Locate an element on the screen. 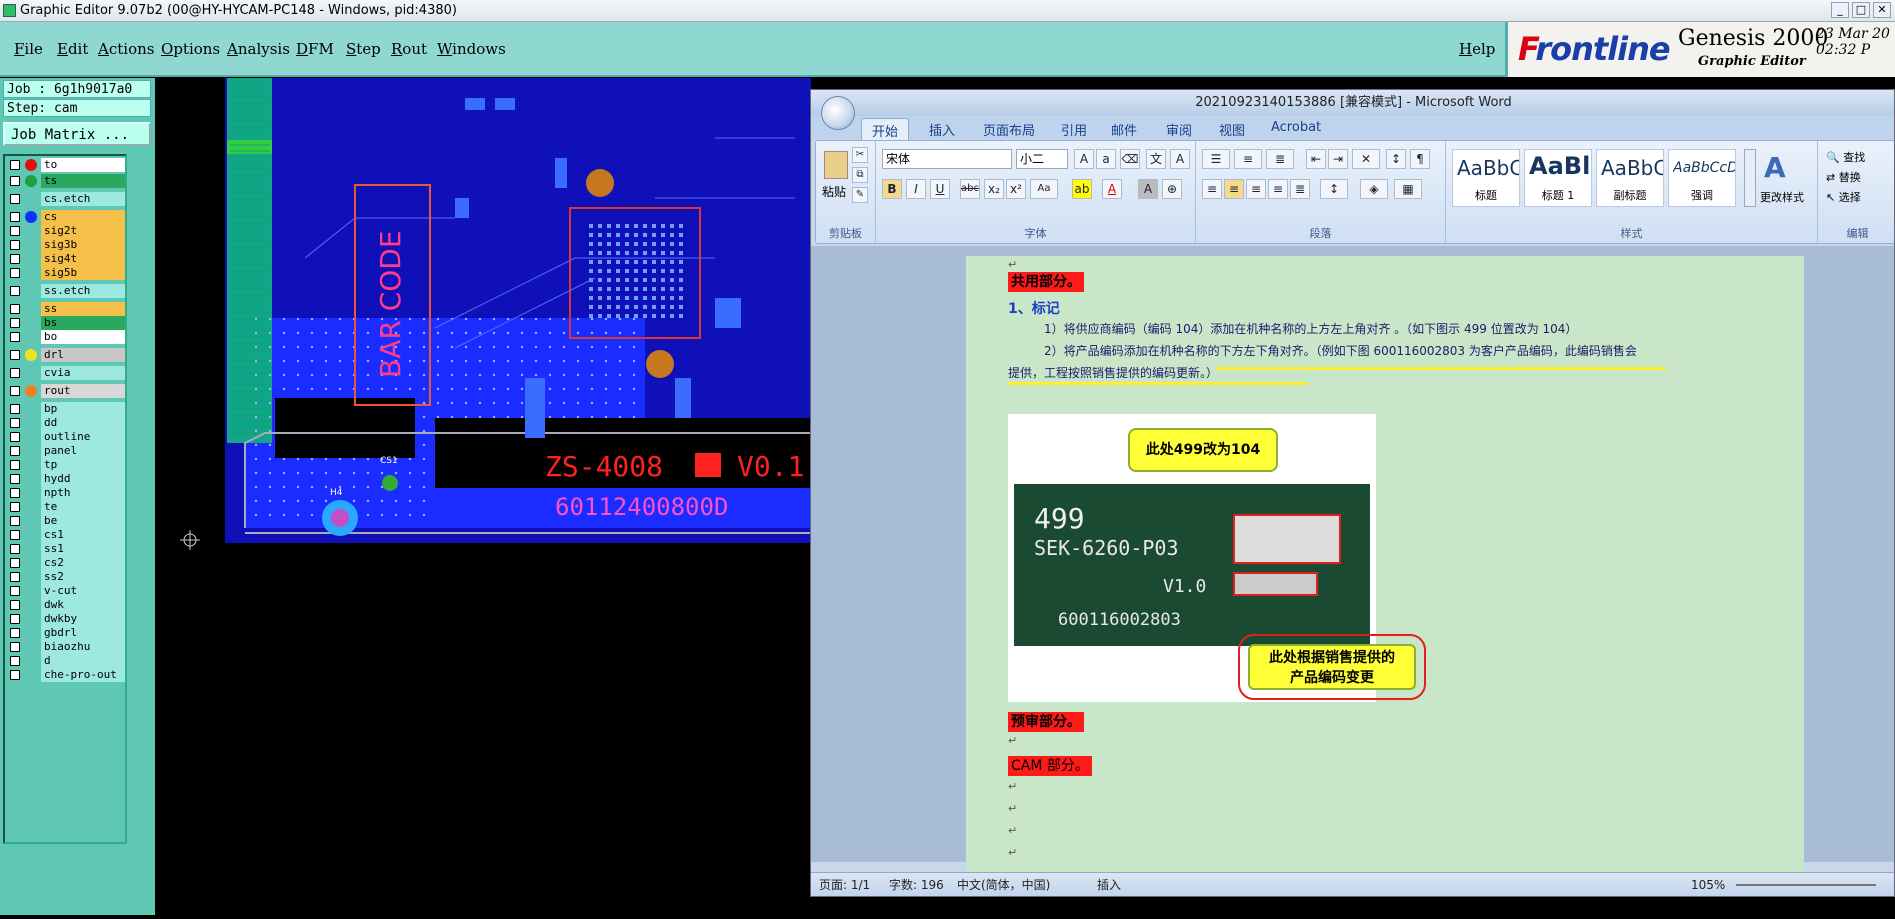 This screenshot has height=919, width=1895. decrease-indent-icon: ⇤ is located at coordinates (1316, 159).